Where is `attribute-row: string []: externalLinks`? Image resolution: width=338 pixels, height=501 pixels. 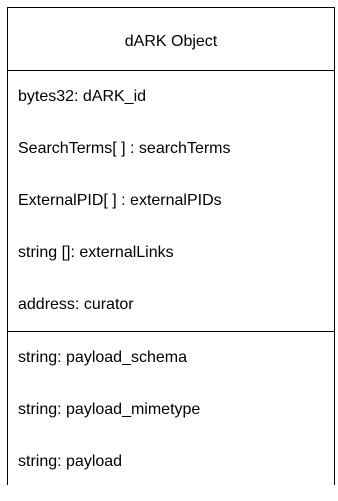 attribute-row: string []: externalLinks is located at coordinates (96, 252).